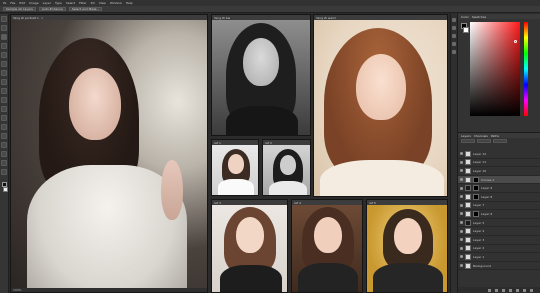  Describe the element at coordinates (4, 19) in the screenshot. I see `move-tool-icon` at that location.